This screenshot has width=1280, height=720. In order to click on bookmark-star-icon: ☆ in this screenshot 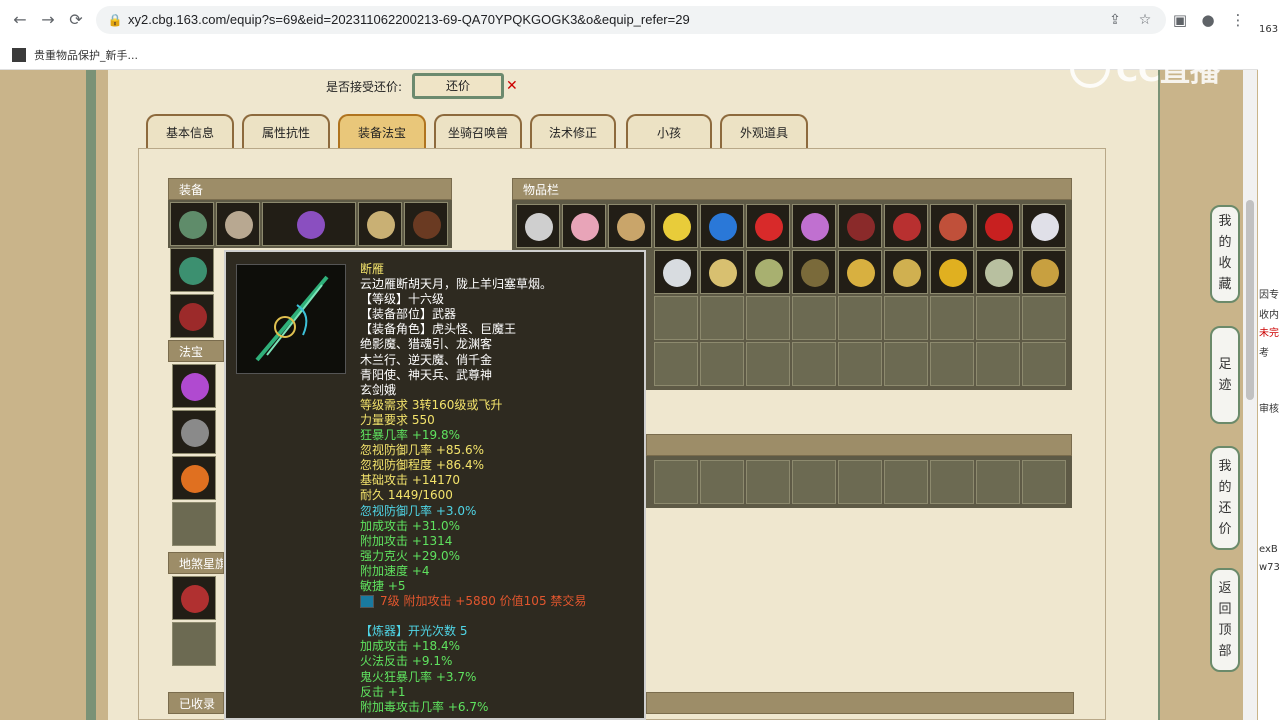, I will do `click(1145, 20)`.